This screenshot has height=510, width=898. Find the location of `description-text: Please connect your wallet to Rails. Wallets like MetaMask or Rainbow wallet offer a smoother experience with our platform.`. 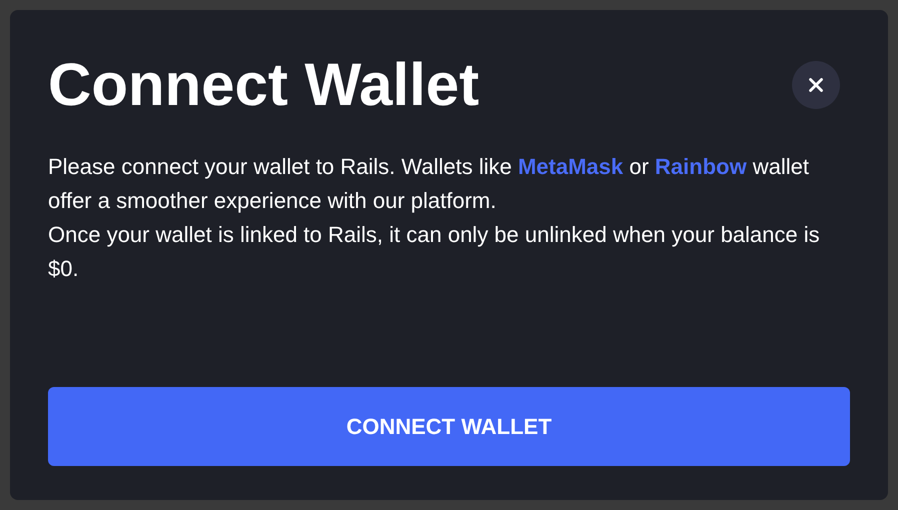

description-text: Please connect your wallet to Rails. Wallets like MetaMask or Rainbow wallet offer a smoother experience with our platform. is located at coordinates (429, 184).